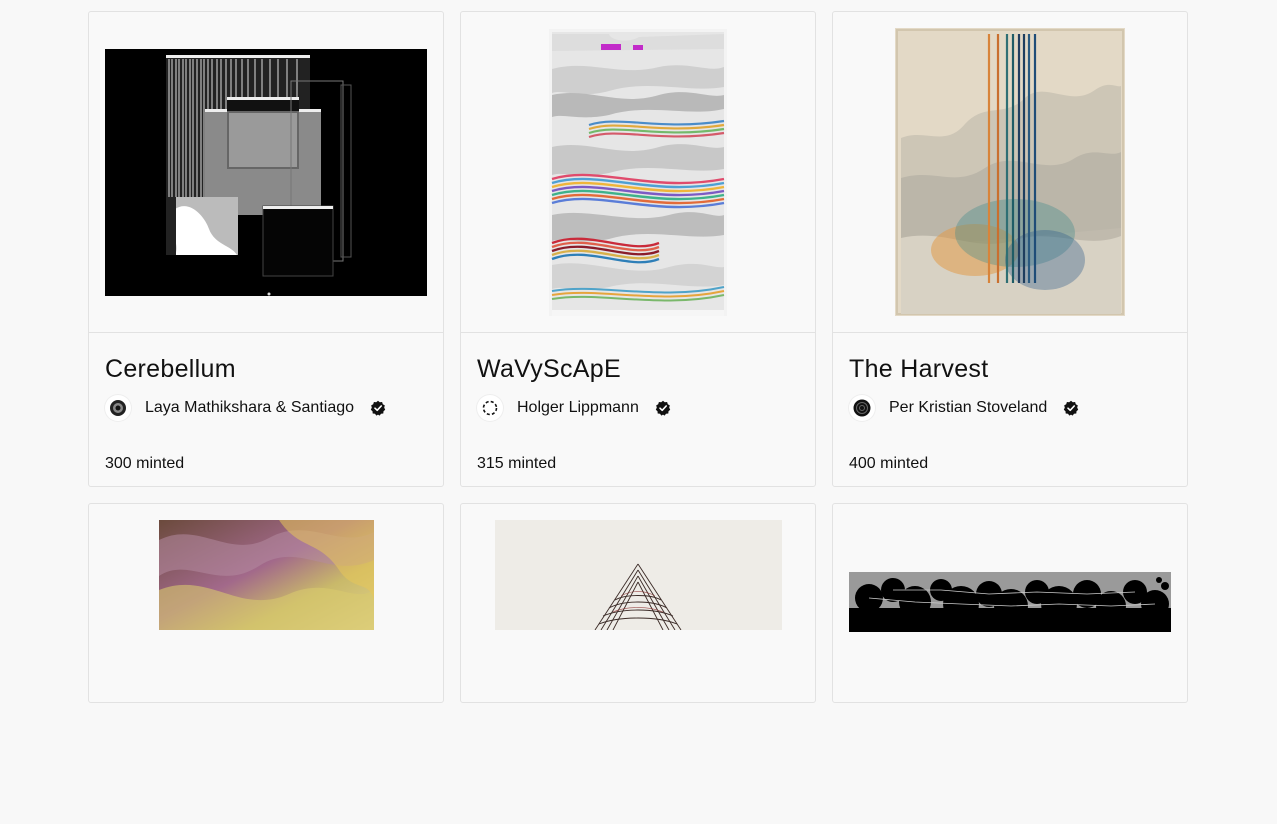 The height and width of the screenshot is (824, 1277). I want to click on avatar-dotted-circle-icon, so click(490, 408).